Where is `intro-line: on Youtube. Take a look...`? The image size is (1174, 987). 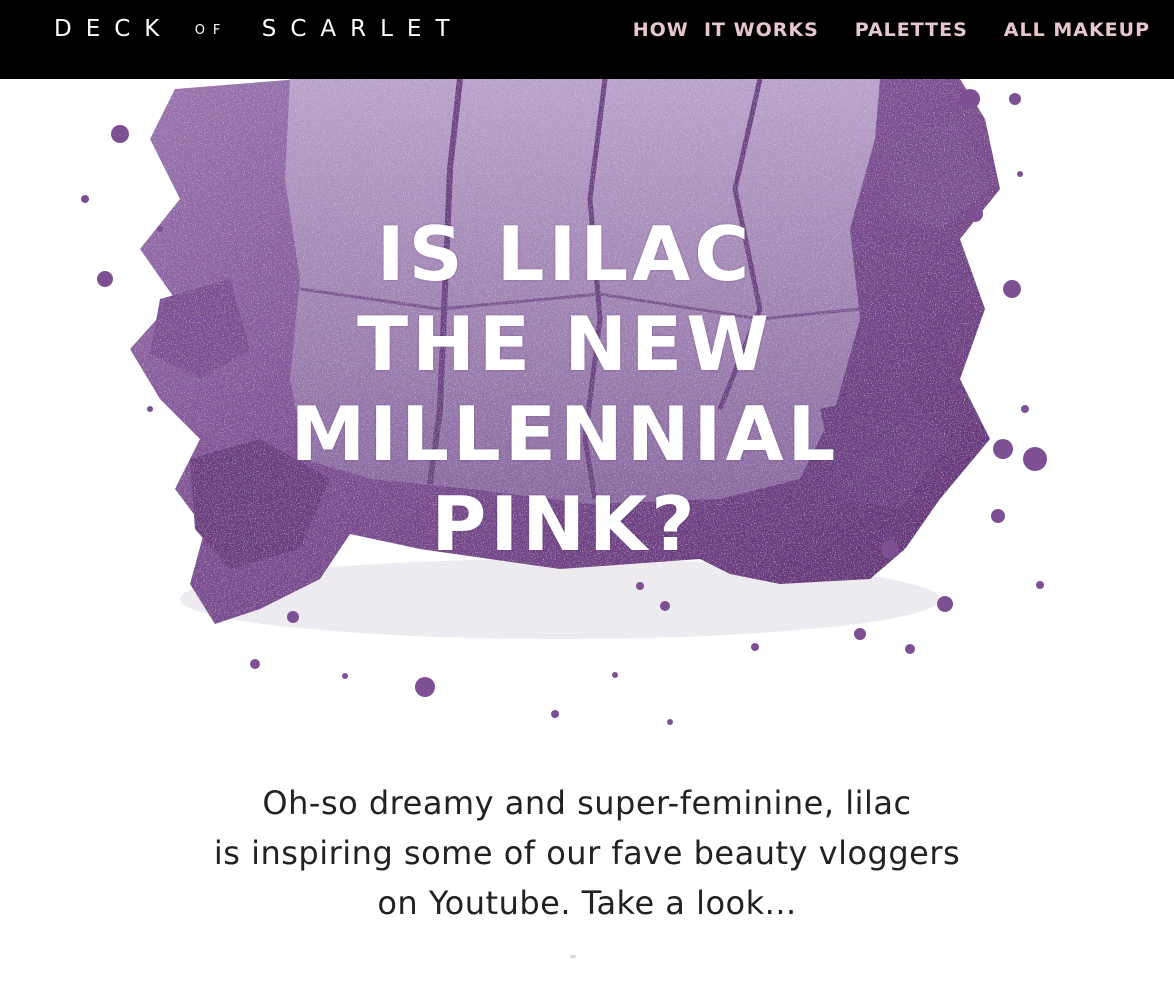
intro-line: on Youtube. Take a look... is located at coordinates (587, 903).